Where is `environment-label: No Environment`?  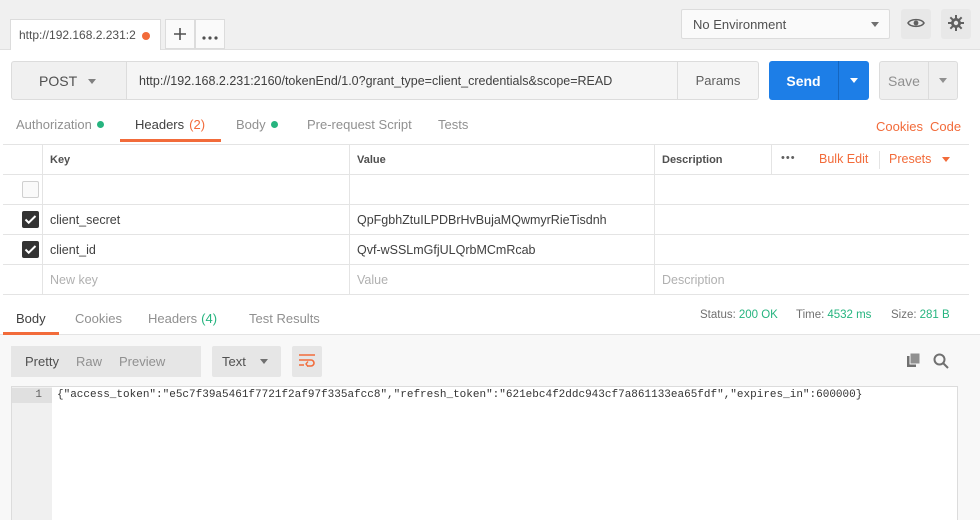
environment-label: No Environment is located at coordinates (740, 24).